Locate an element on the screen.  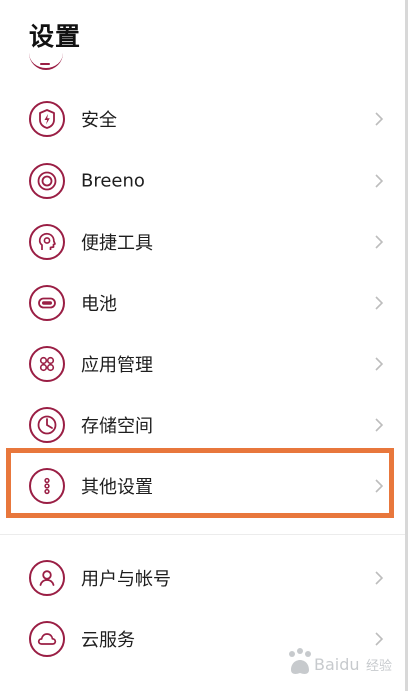
settings-item-convenience-tools: 便捷工具 is located at coordinates (204, 242).